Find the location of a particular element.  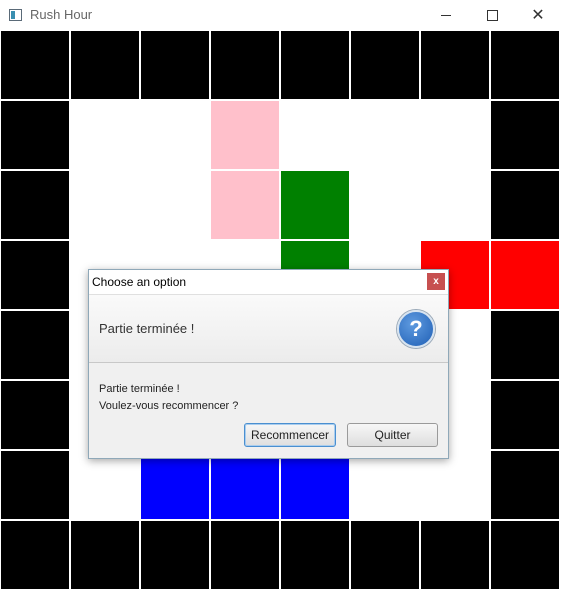

maximize-icon is located at coordinates (492, 15).